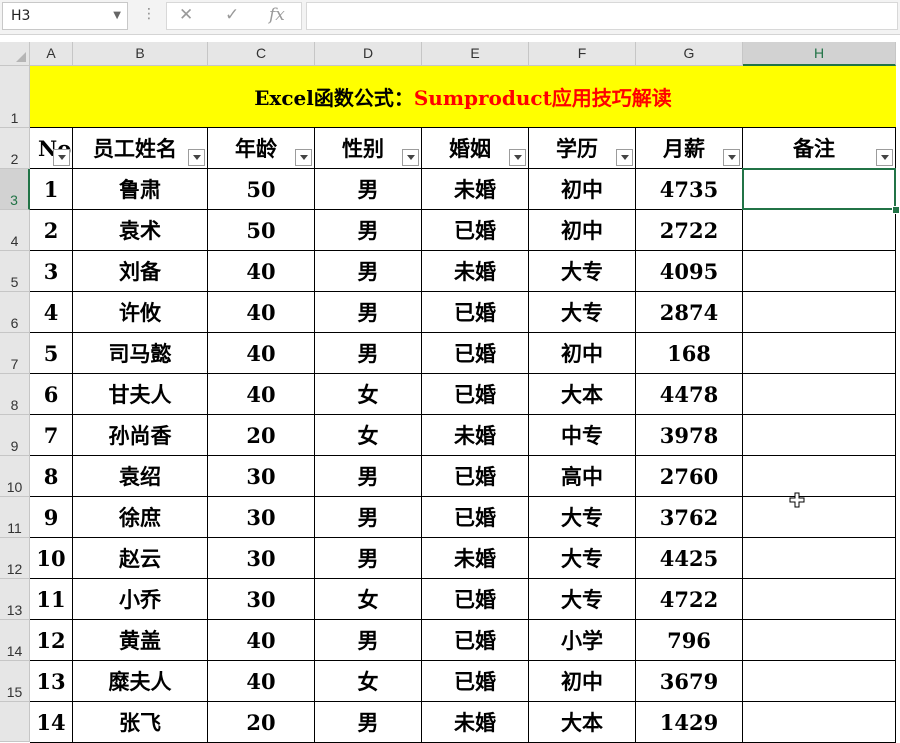  Describe the element at coordinates (15, 97) in the screenshot. I see `row-header-1: 1` at that location.